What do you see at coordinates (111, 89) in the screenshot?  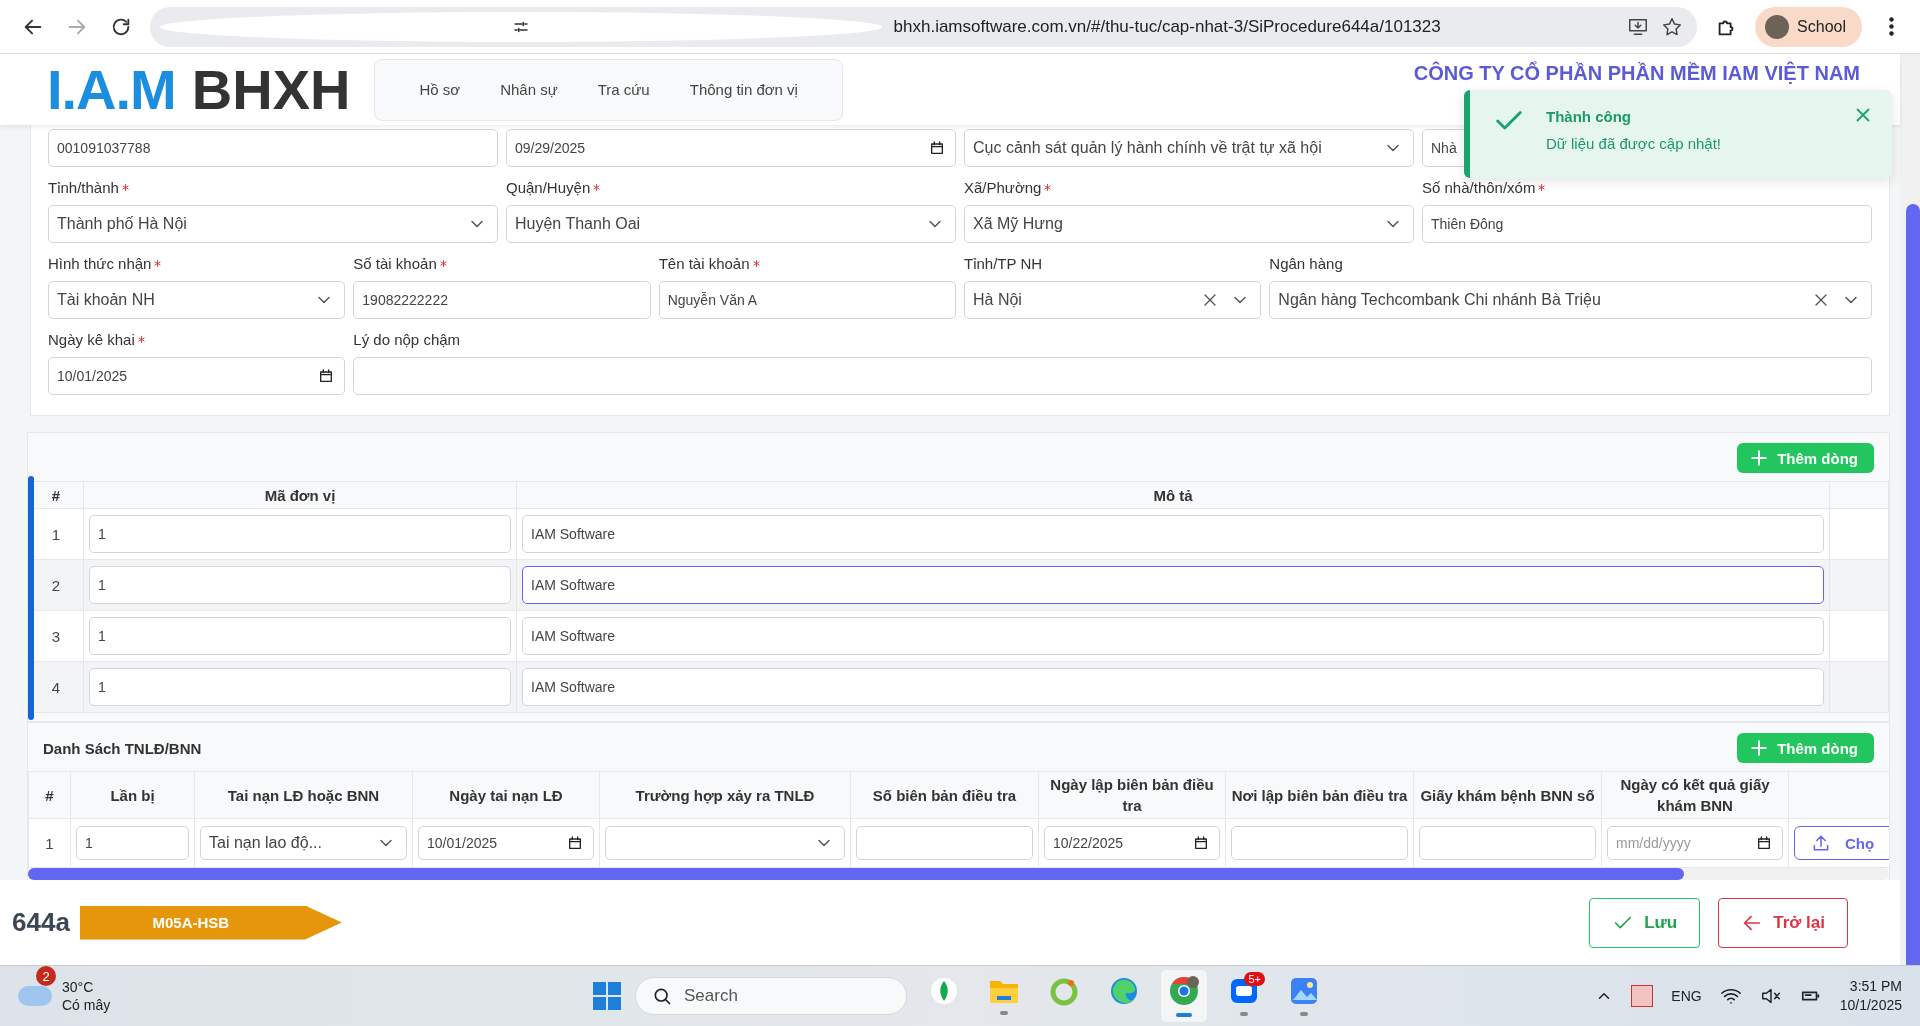 I see `logo: I.A.M` at bounding box center [111, 89].